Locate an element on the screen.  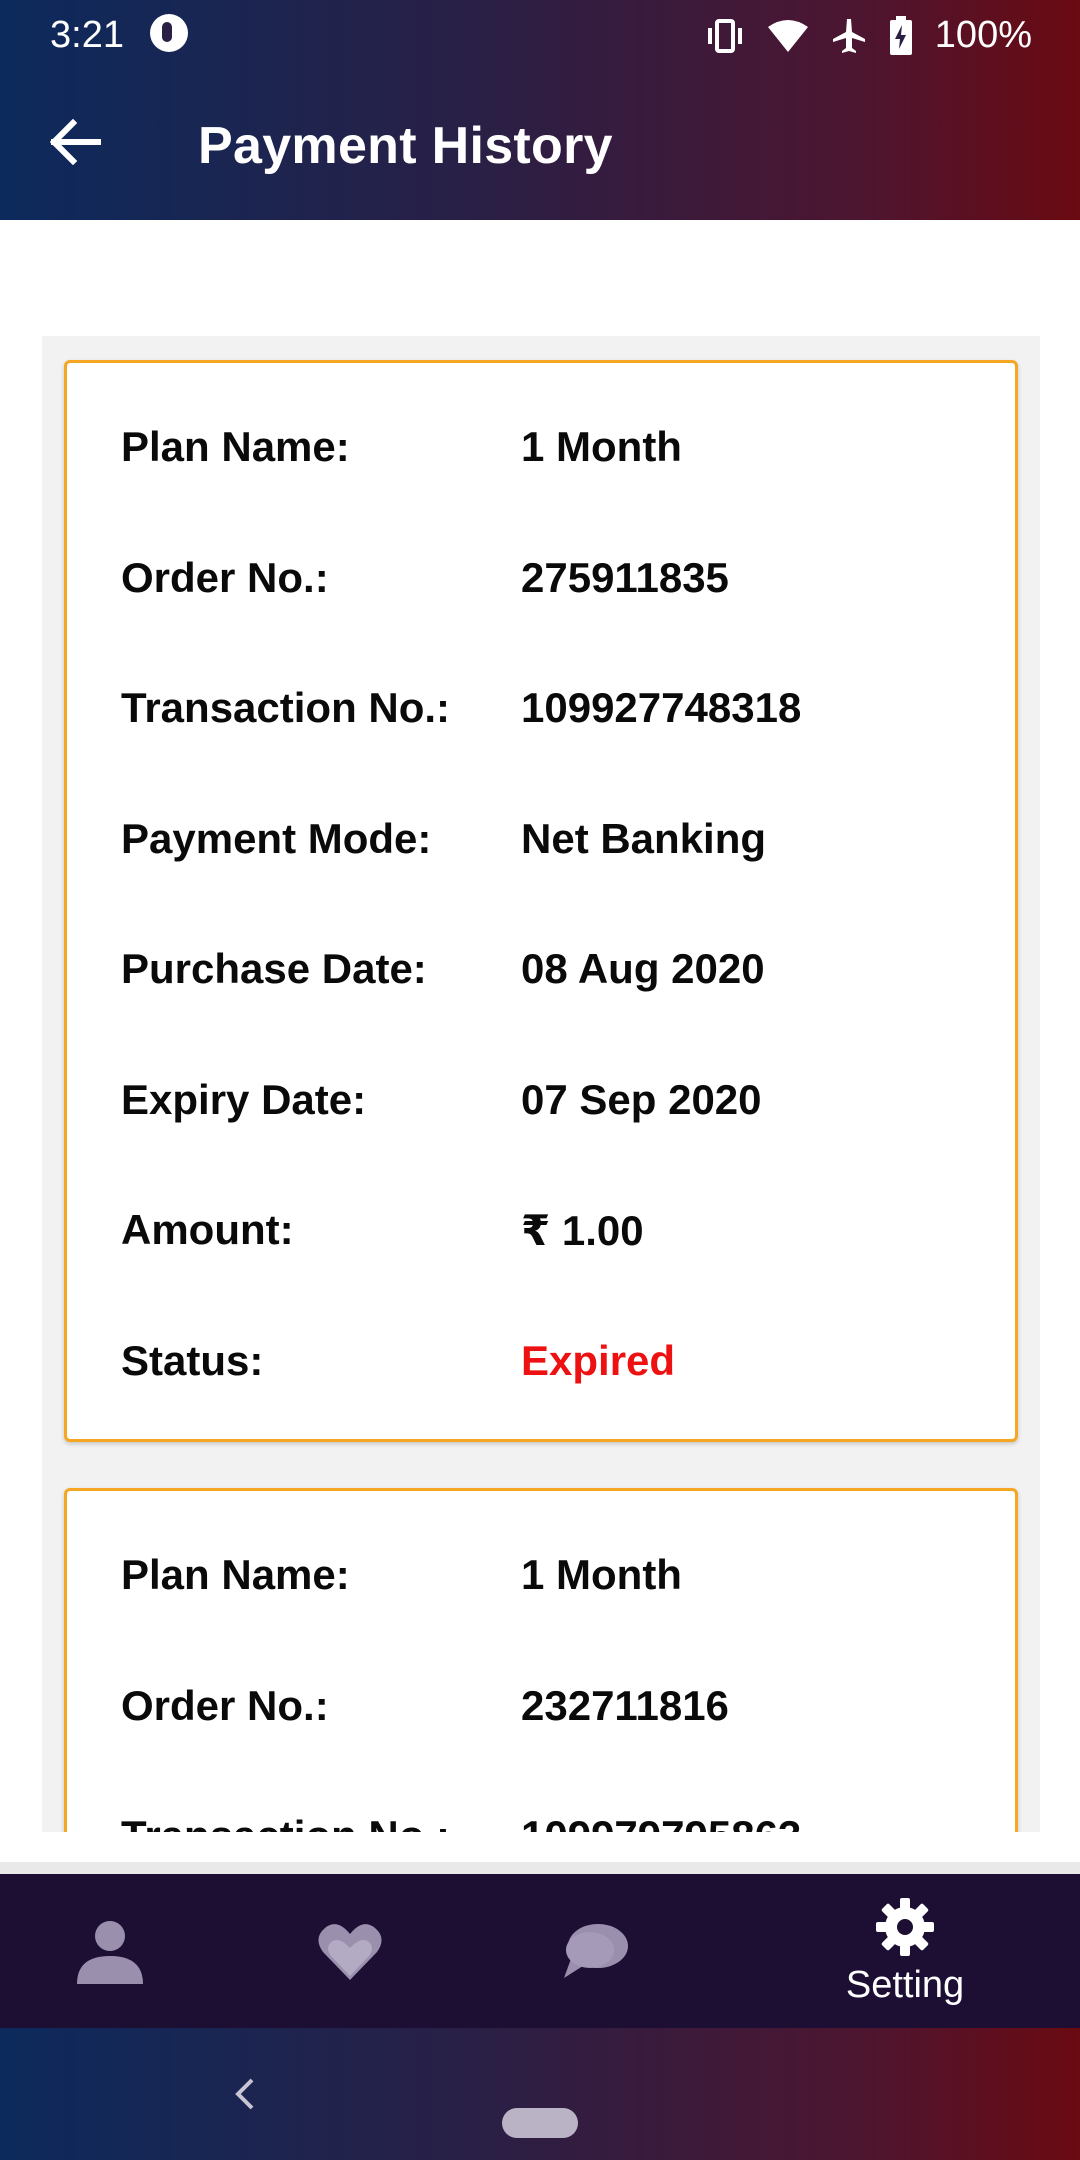
bottom-divider is located at coordinates (540, 1868).